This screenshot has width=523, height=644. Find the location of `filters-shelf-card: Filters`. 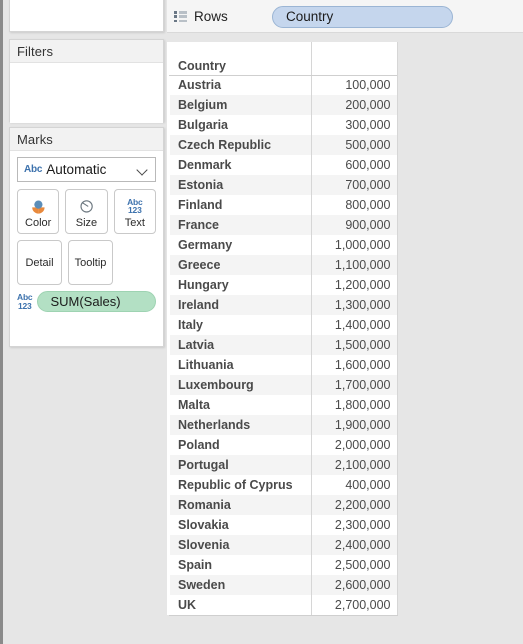

filters-shelf-card: Filters is located at coordinates (86, 81).